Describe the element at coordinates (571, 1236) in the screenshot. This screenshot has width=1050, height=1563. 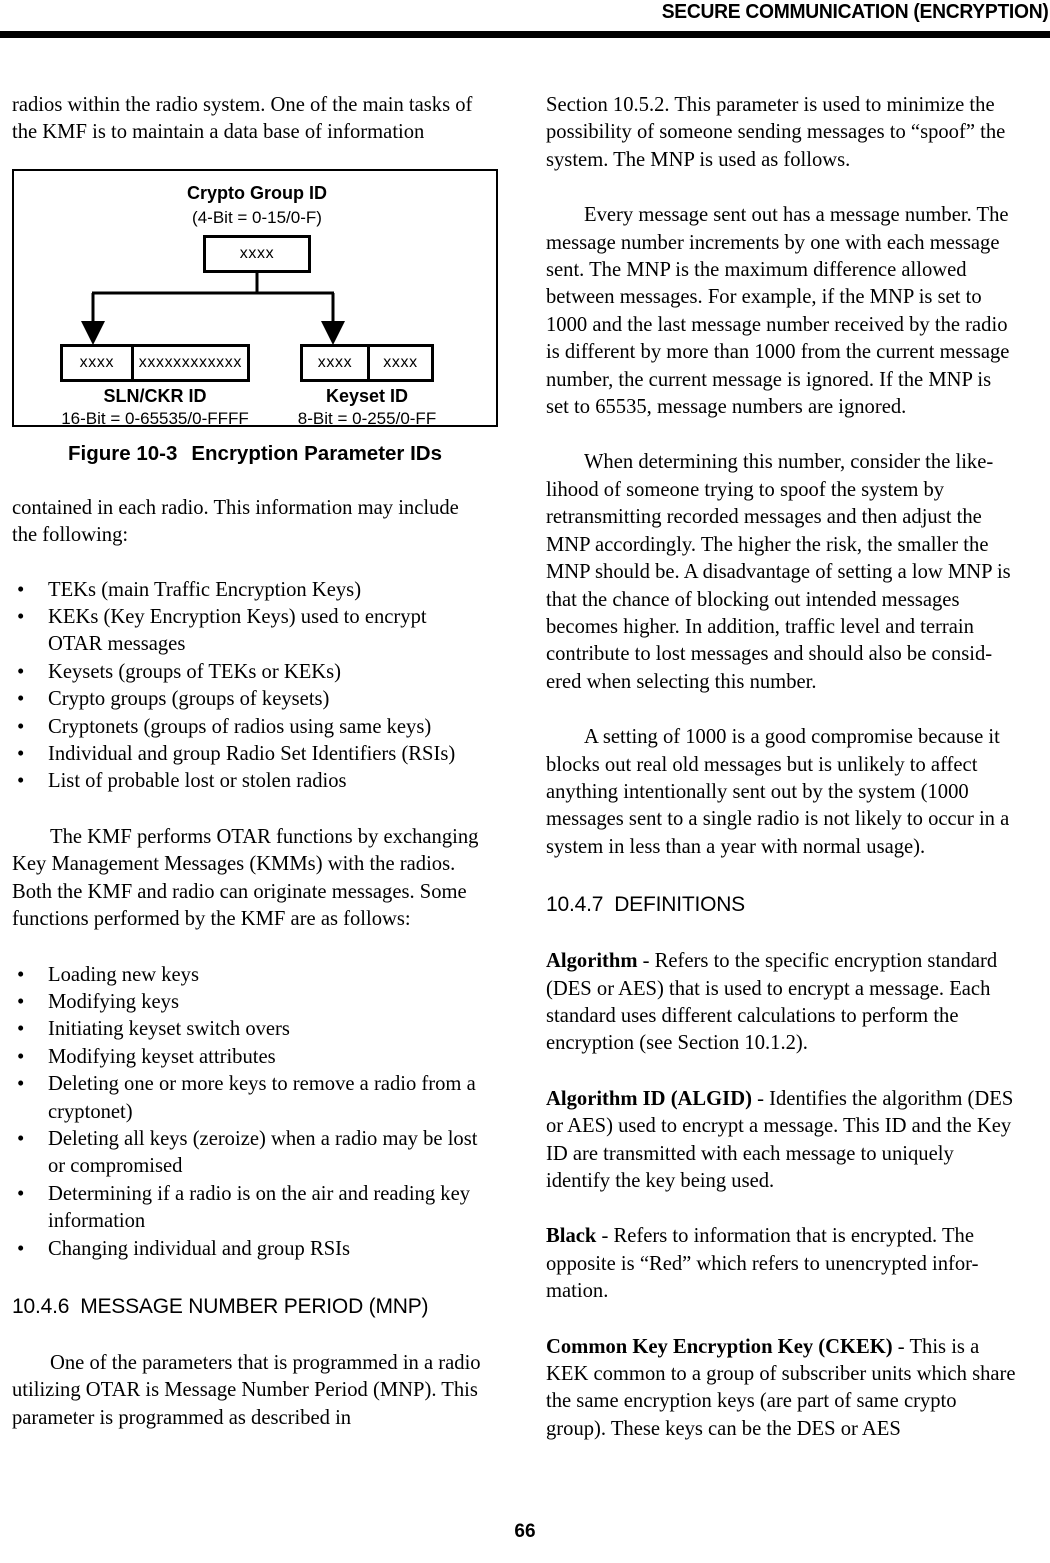
I see `definition-term: Black` at that location.